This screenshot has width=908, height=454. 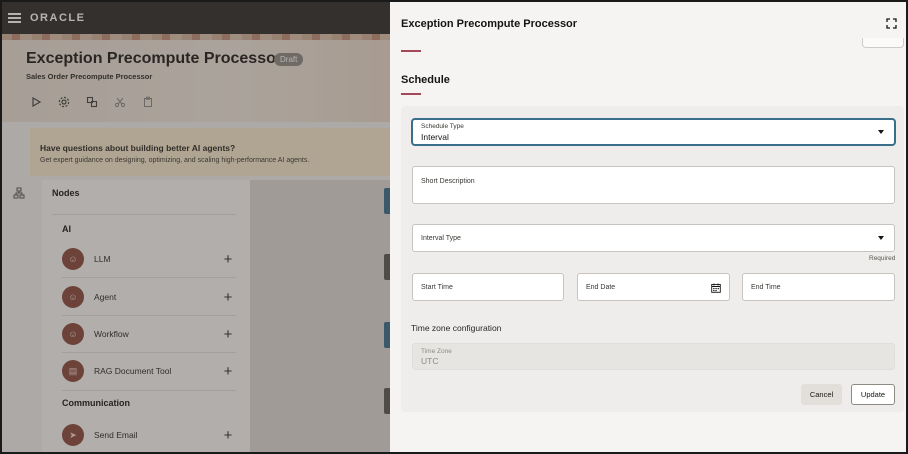 What do you see at coordinates (891, 23) in the screenshot?
I see `expand-icon` at bounding box center [891, 23].